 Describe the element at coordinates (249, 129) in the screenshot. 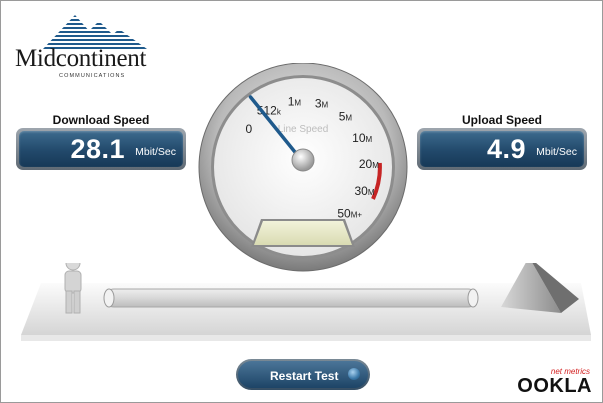

I see `gauge-scale-label: 0` at that location.